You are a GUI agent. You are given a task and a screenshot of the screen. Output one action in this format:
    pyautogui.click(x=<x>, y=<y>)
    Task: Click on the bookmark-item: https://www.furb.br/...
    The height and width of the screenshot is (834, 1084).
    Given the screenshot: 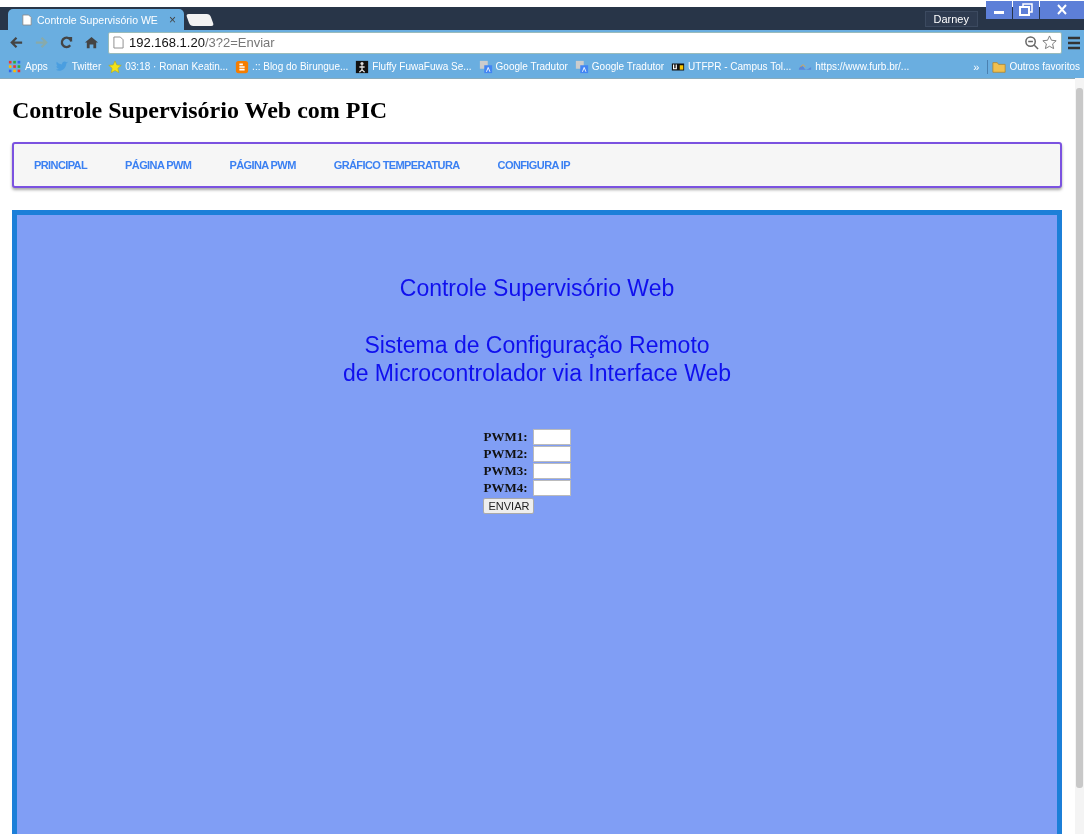 What is the action you would take?
    pyautogui.click(x=854, y=66)
    